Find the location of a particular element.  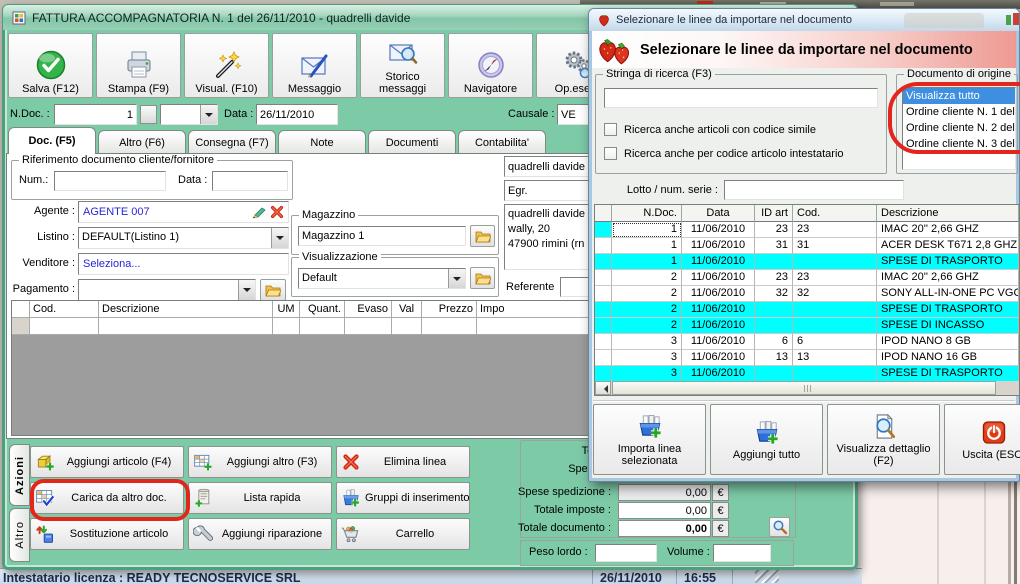

tab-documenti: Documenti is located at coordinates (412, 142).